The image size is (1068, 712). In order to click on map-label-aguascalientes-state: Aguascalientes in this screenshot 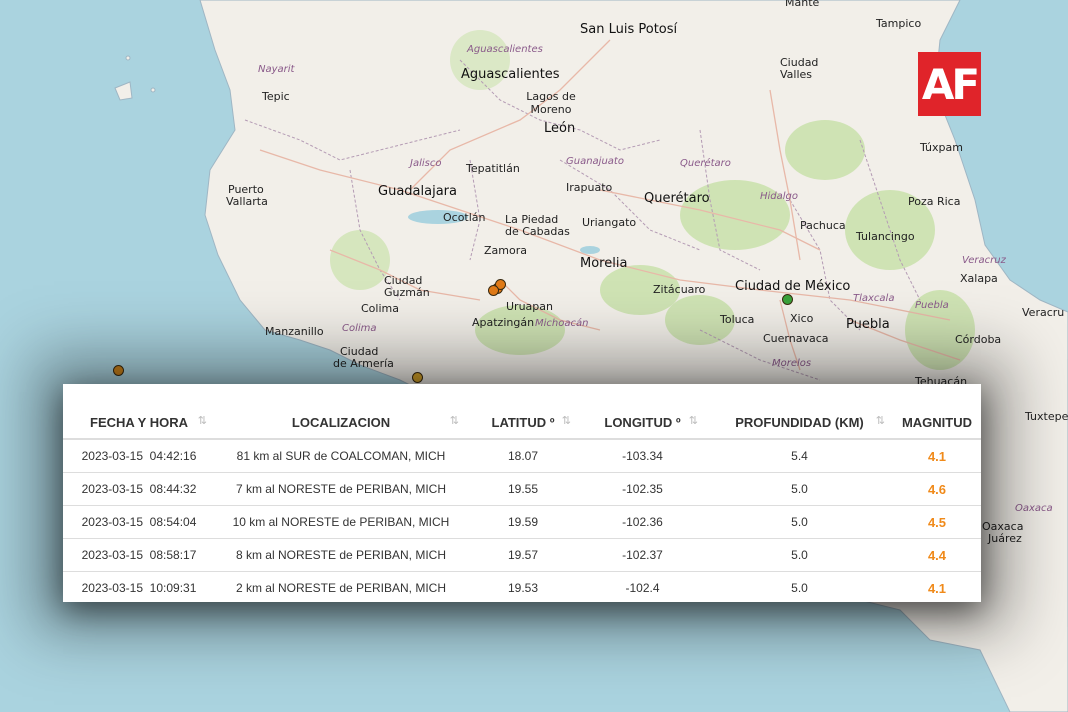, I will do `click(505, 49)`.